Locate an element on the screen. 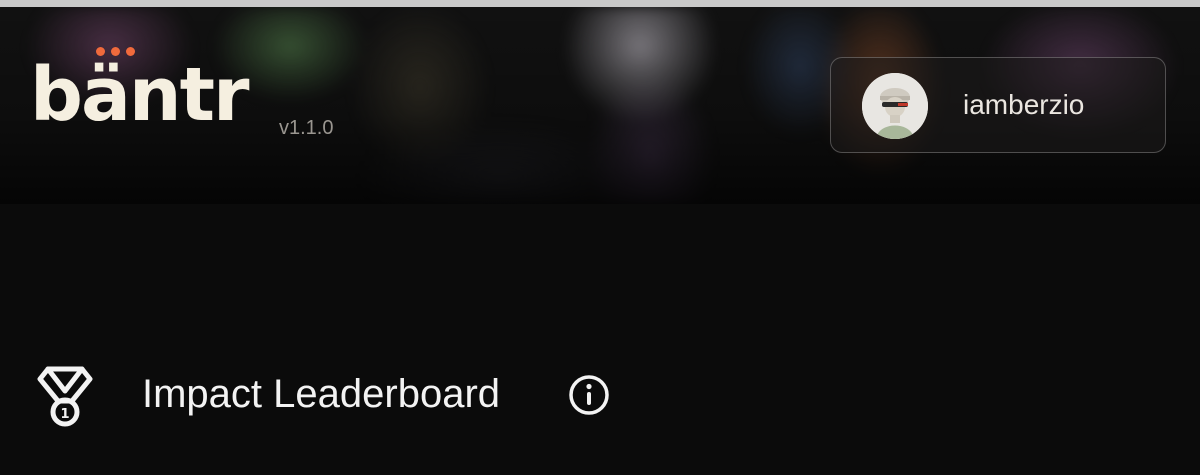 This screenshot has height=475, width=1200. medal-icon: 1 is located at coordinates (65, 396).